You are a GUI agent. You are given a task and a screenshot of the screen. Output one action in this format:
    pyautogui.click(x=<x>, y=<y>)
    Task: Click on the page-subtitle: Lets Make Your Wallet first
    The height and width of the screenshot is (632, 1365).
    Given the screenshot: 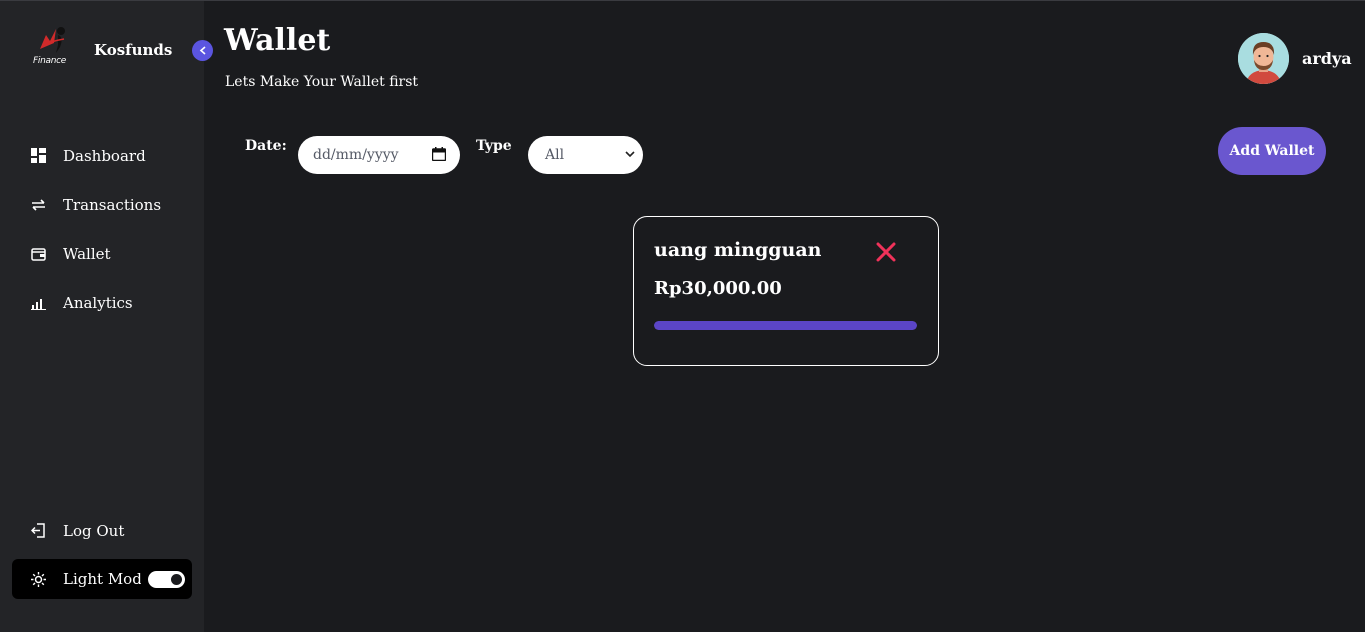 What is the action you would take?
    pyautogui.click(x=322, y=82)
    